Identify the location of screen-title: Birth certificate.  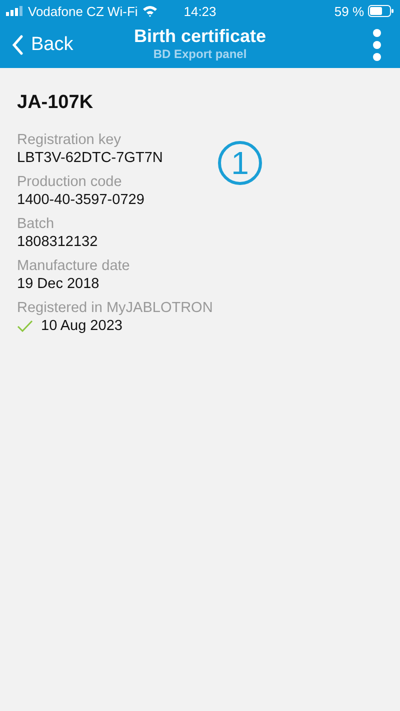
(200, 36).